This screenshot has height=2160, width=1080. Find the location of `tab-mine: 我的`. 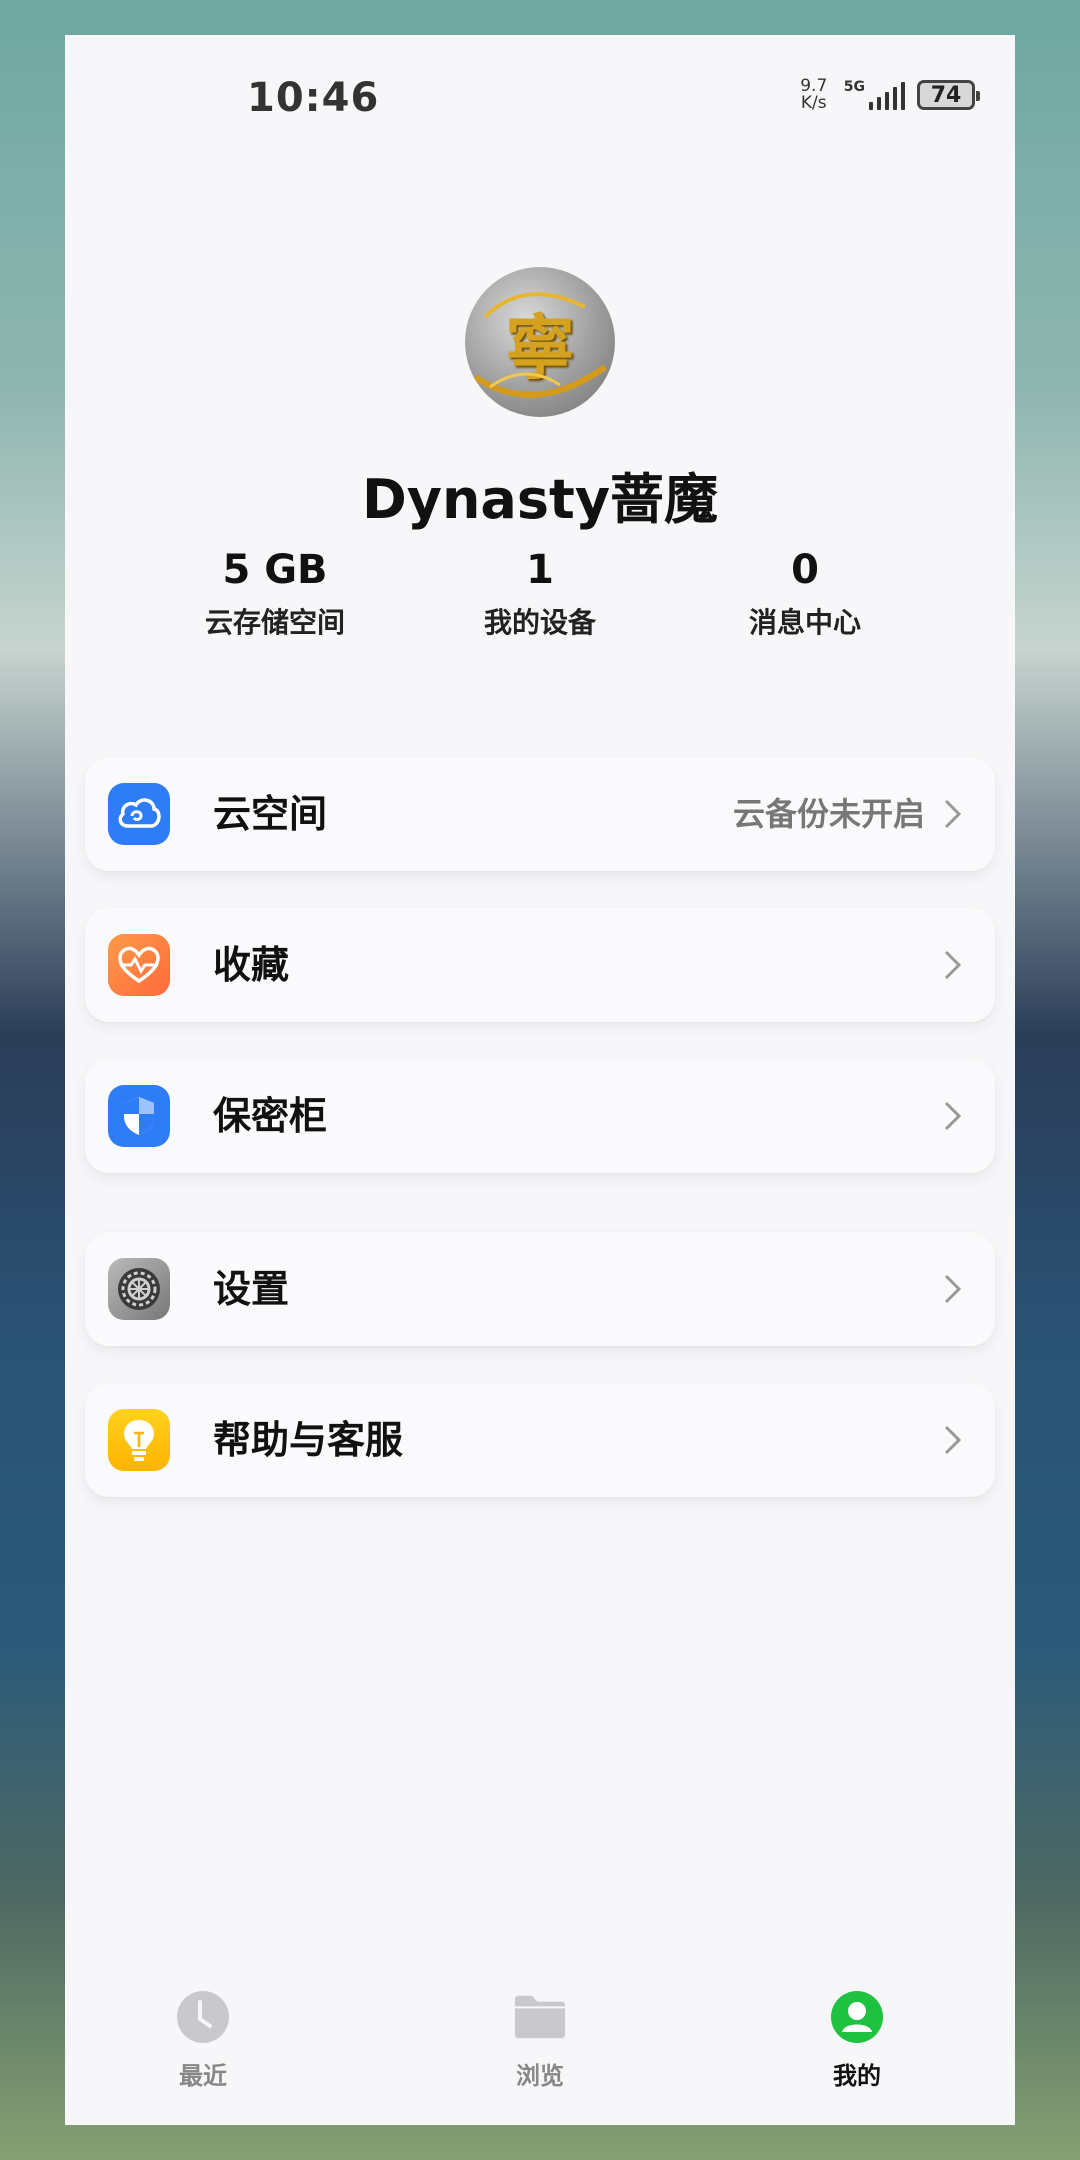

tab-mine: 我的 is located at coordinates (857, 2040).